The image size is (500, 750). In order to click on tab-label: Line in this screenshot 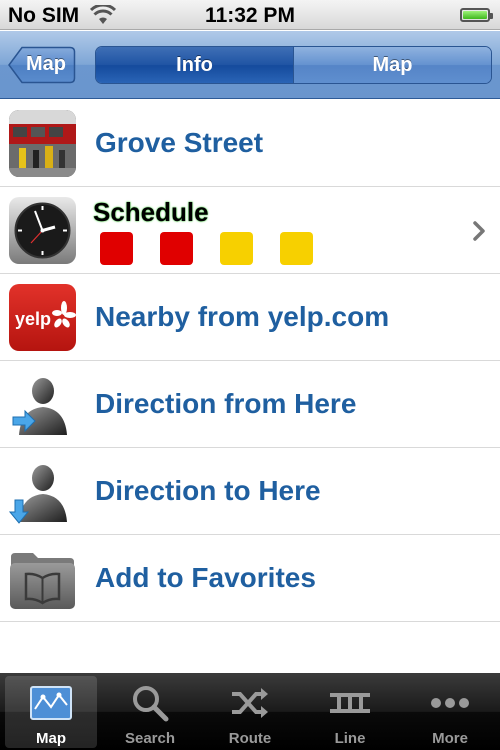, I will do `click(350, 738)`.